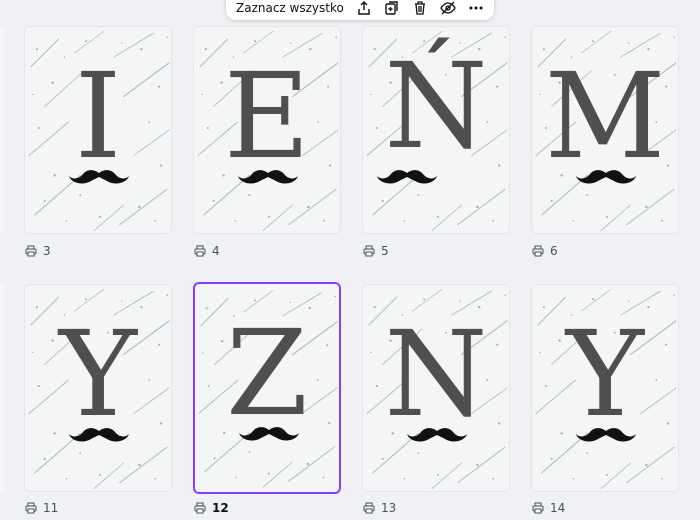 Image resolution: width=700 pixels, height=520 pixels. Describe the element at coordinates (38, 251) in the screenshot. I see `page-number-label: 3` at that location.